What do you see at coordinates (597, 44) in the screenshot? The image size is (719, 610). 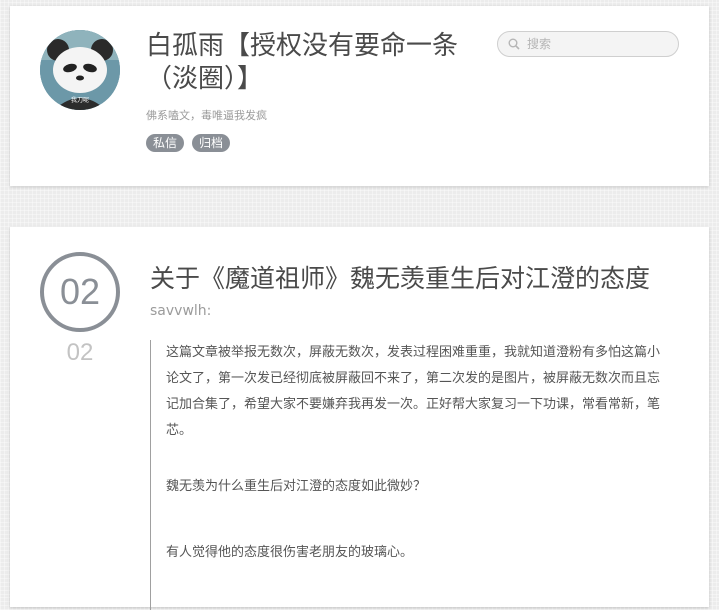 I see `search-input` at bounding box center [597, 44].